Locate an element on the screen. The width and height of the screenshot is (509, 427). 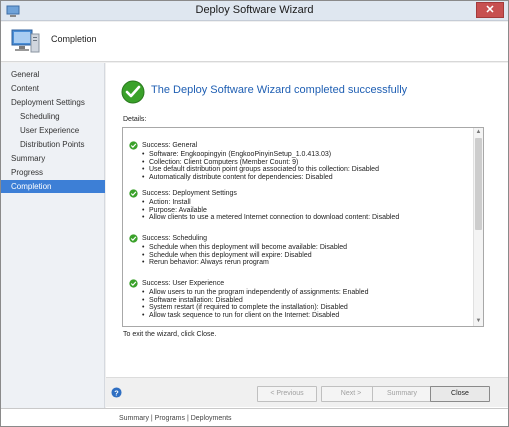
section-title: Success: User Experience is located at coordinates (183, 283).